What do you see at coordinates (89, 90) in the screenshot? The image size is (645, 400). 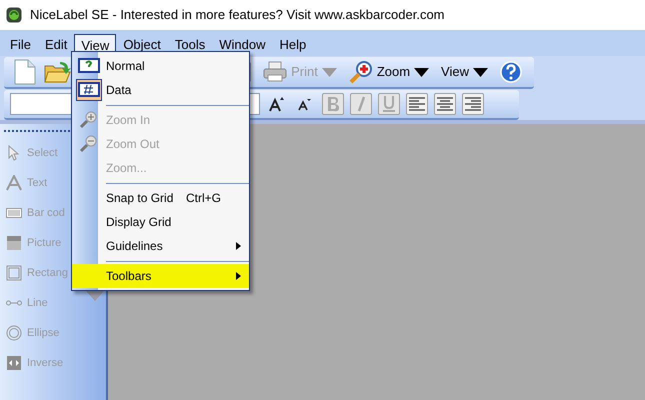 I see `data-view-icon` at bounding box center [89, 90].